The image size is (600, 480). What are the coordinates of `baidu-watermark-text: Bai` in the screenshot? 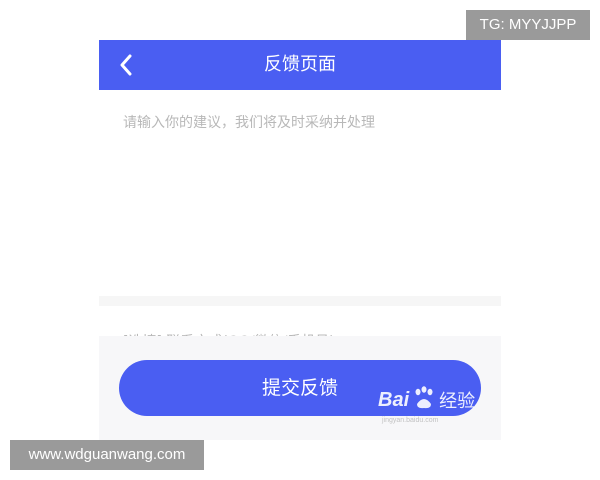 It's located at (394, 399).